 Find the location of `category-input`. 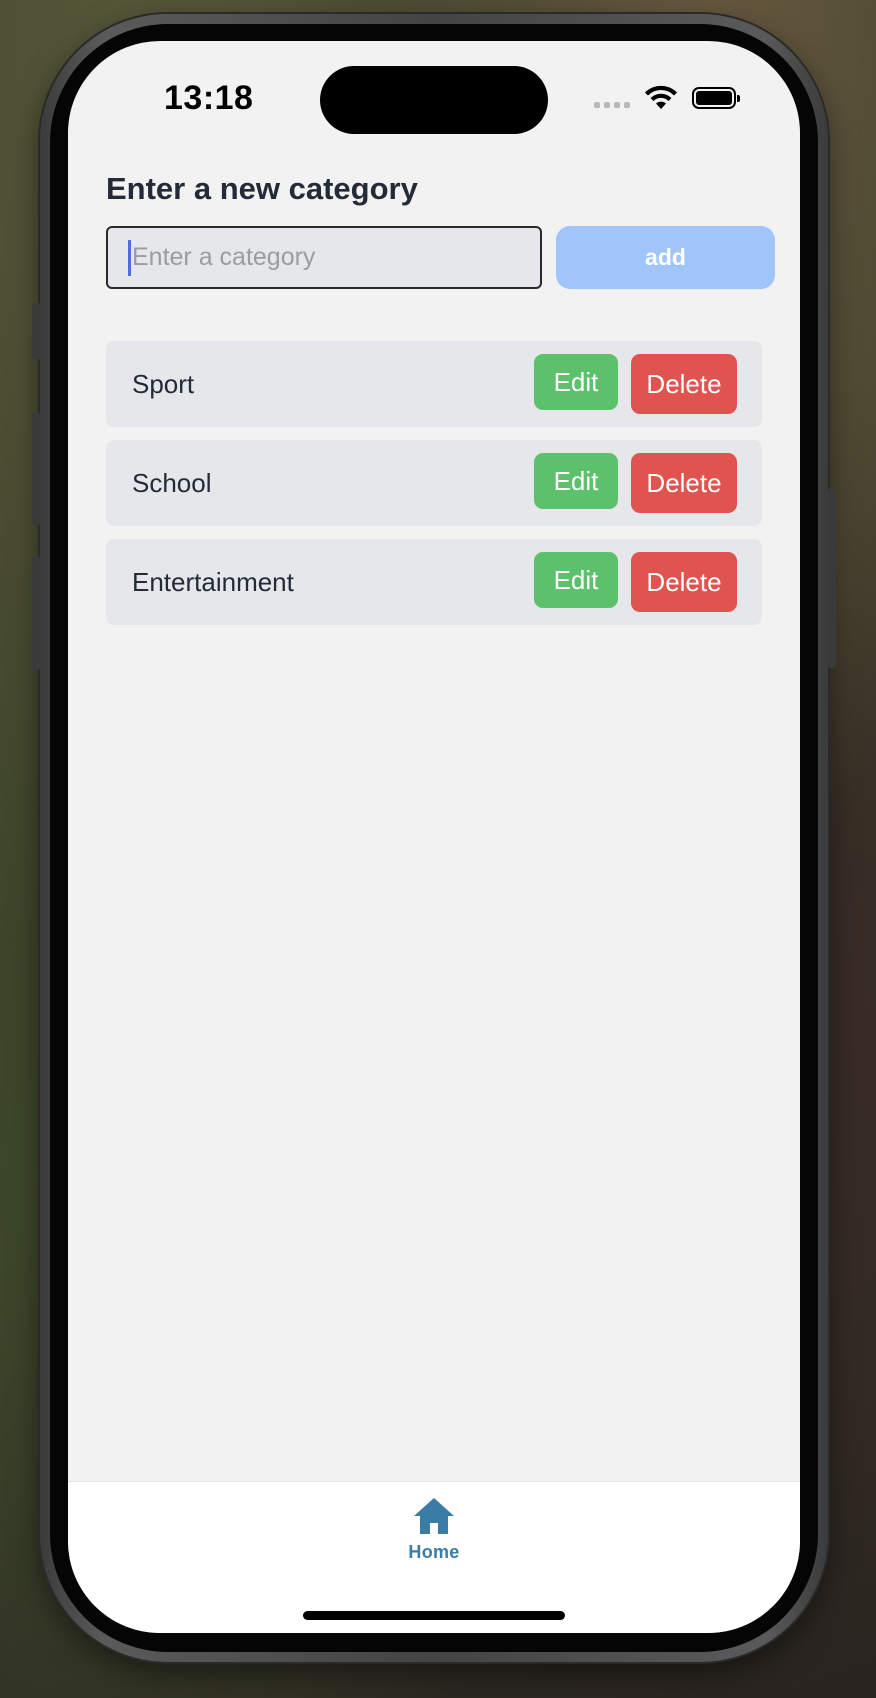

category-input is located at coordinates (322, 257).